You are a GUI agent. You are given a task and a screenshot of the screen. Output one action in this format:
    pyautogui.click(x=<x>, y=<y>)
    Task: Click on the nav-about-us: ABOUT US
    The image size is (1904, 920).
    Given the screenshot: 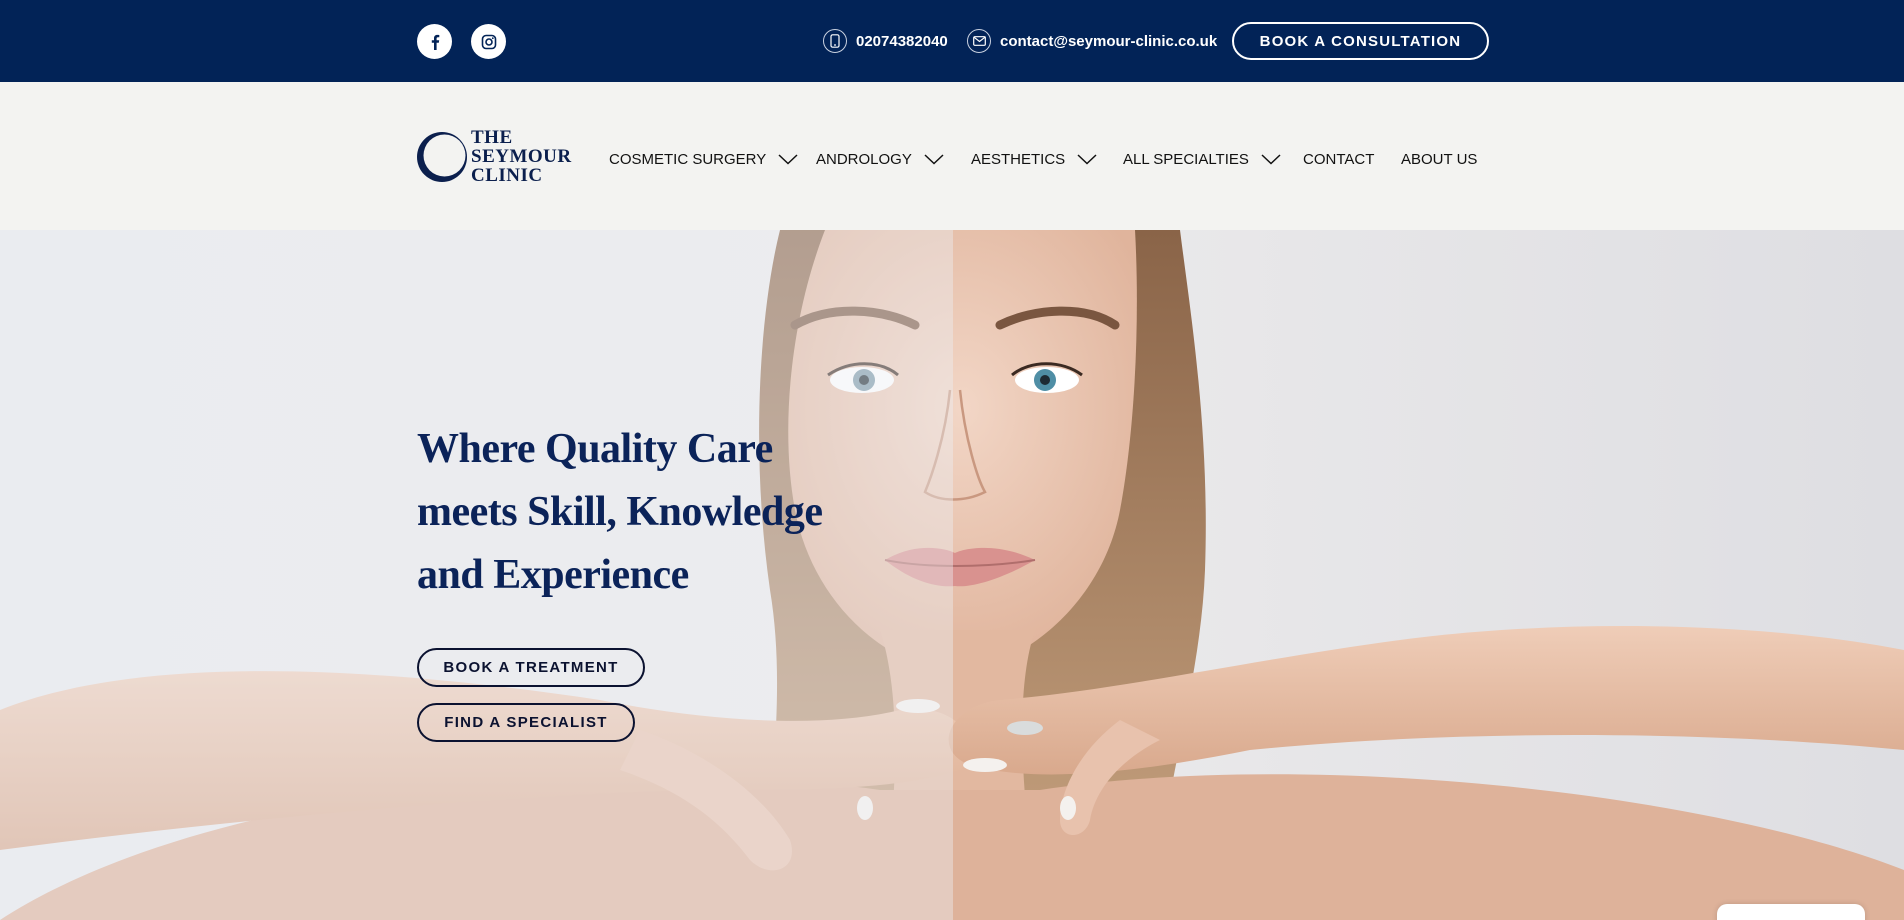 What is the action you would take?
    pyautogui.click(x=1439, y=159)
    